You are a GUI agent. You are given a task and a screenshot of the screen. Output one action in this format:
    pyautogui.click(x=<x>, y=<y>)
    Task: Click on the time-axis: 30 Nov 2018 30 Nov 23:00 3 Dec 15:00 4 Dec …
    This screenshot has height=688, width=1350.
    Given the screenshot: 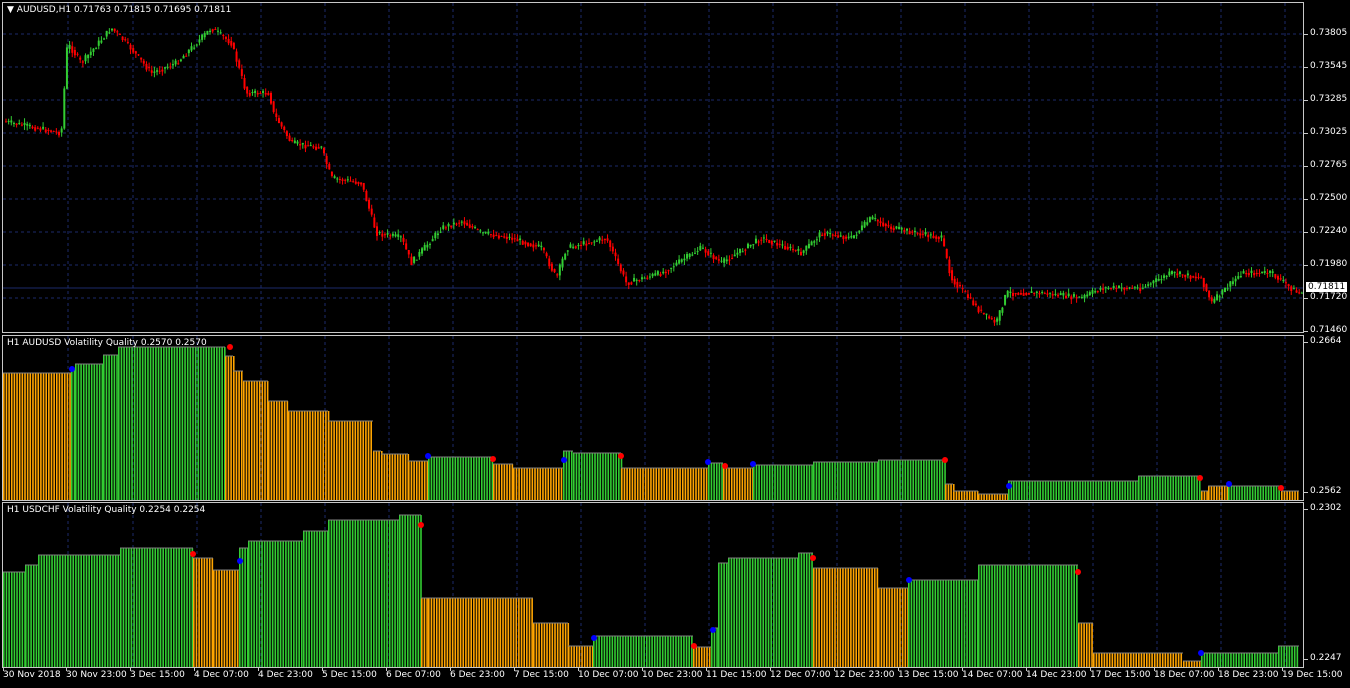 What is the action you would take?
    pyautogui.click(x=675, y=678)
    